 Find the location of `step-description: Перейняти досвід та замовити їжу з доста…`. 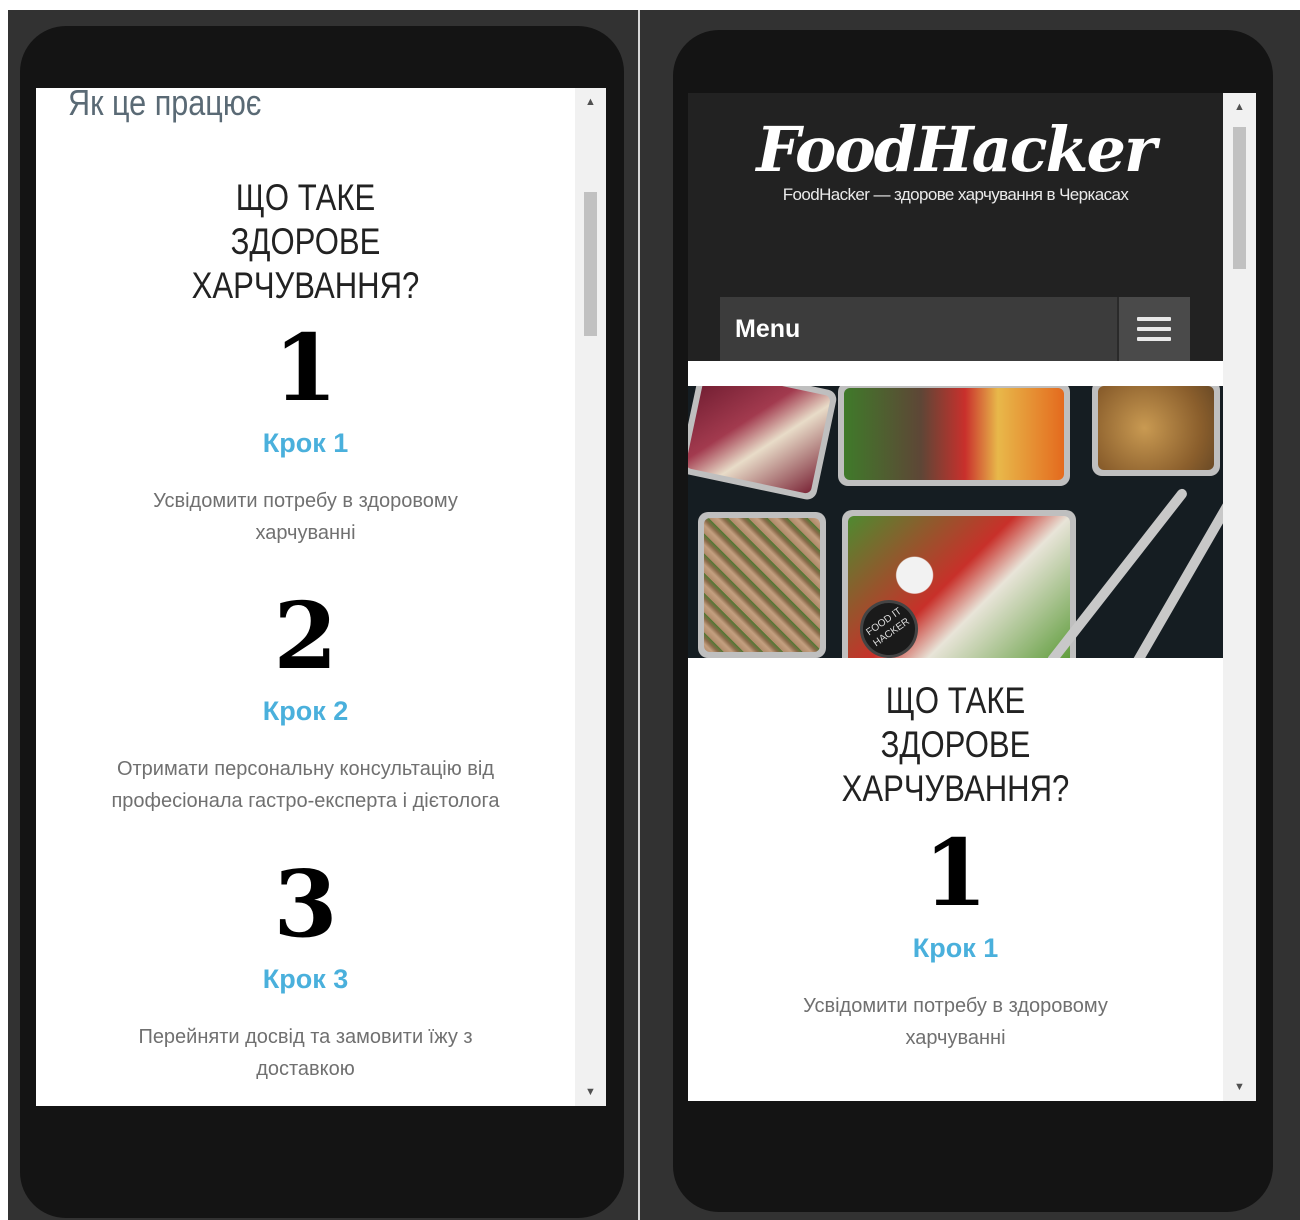

step-description: Перейняти досвід та замовити їжу з доста… is located at coordinates (305, 1053).